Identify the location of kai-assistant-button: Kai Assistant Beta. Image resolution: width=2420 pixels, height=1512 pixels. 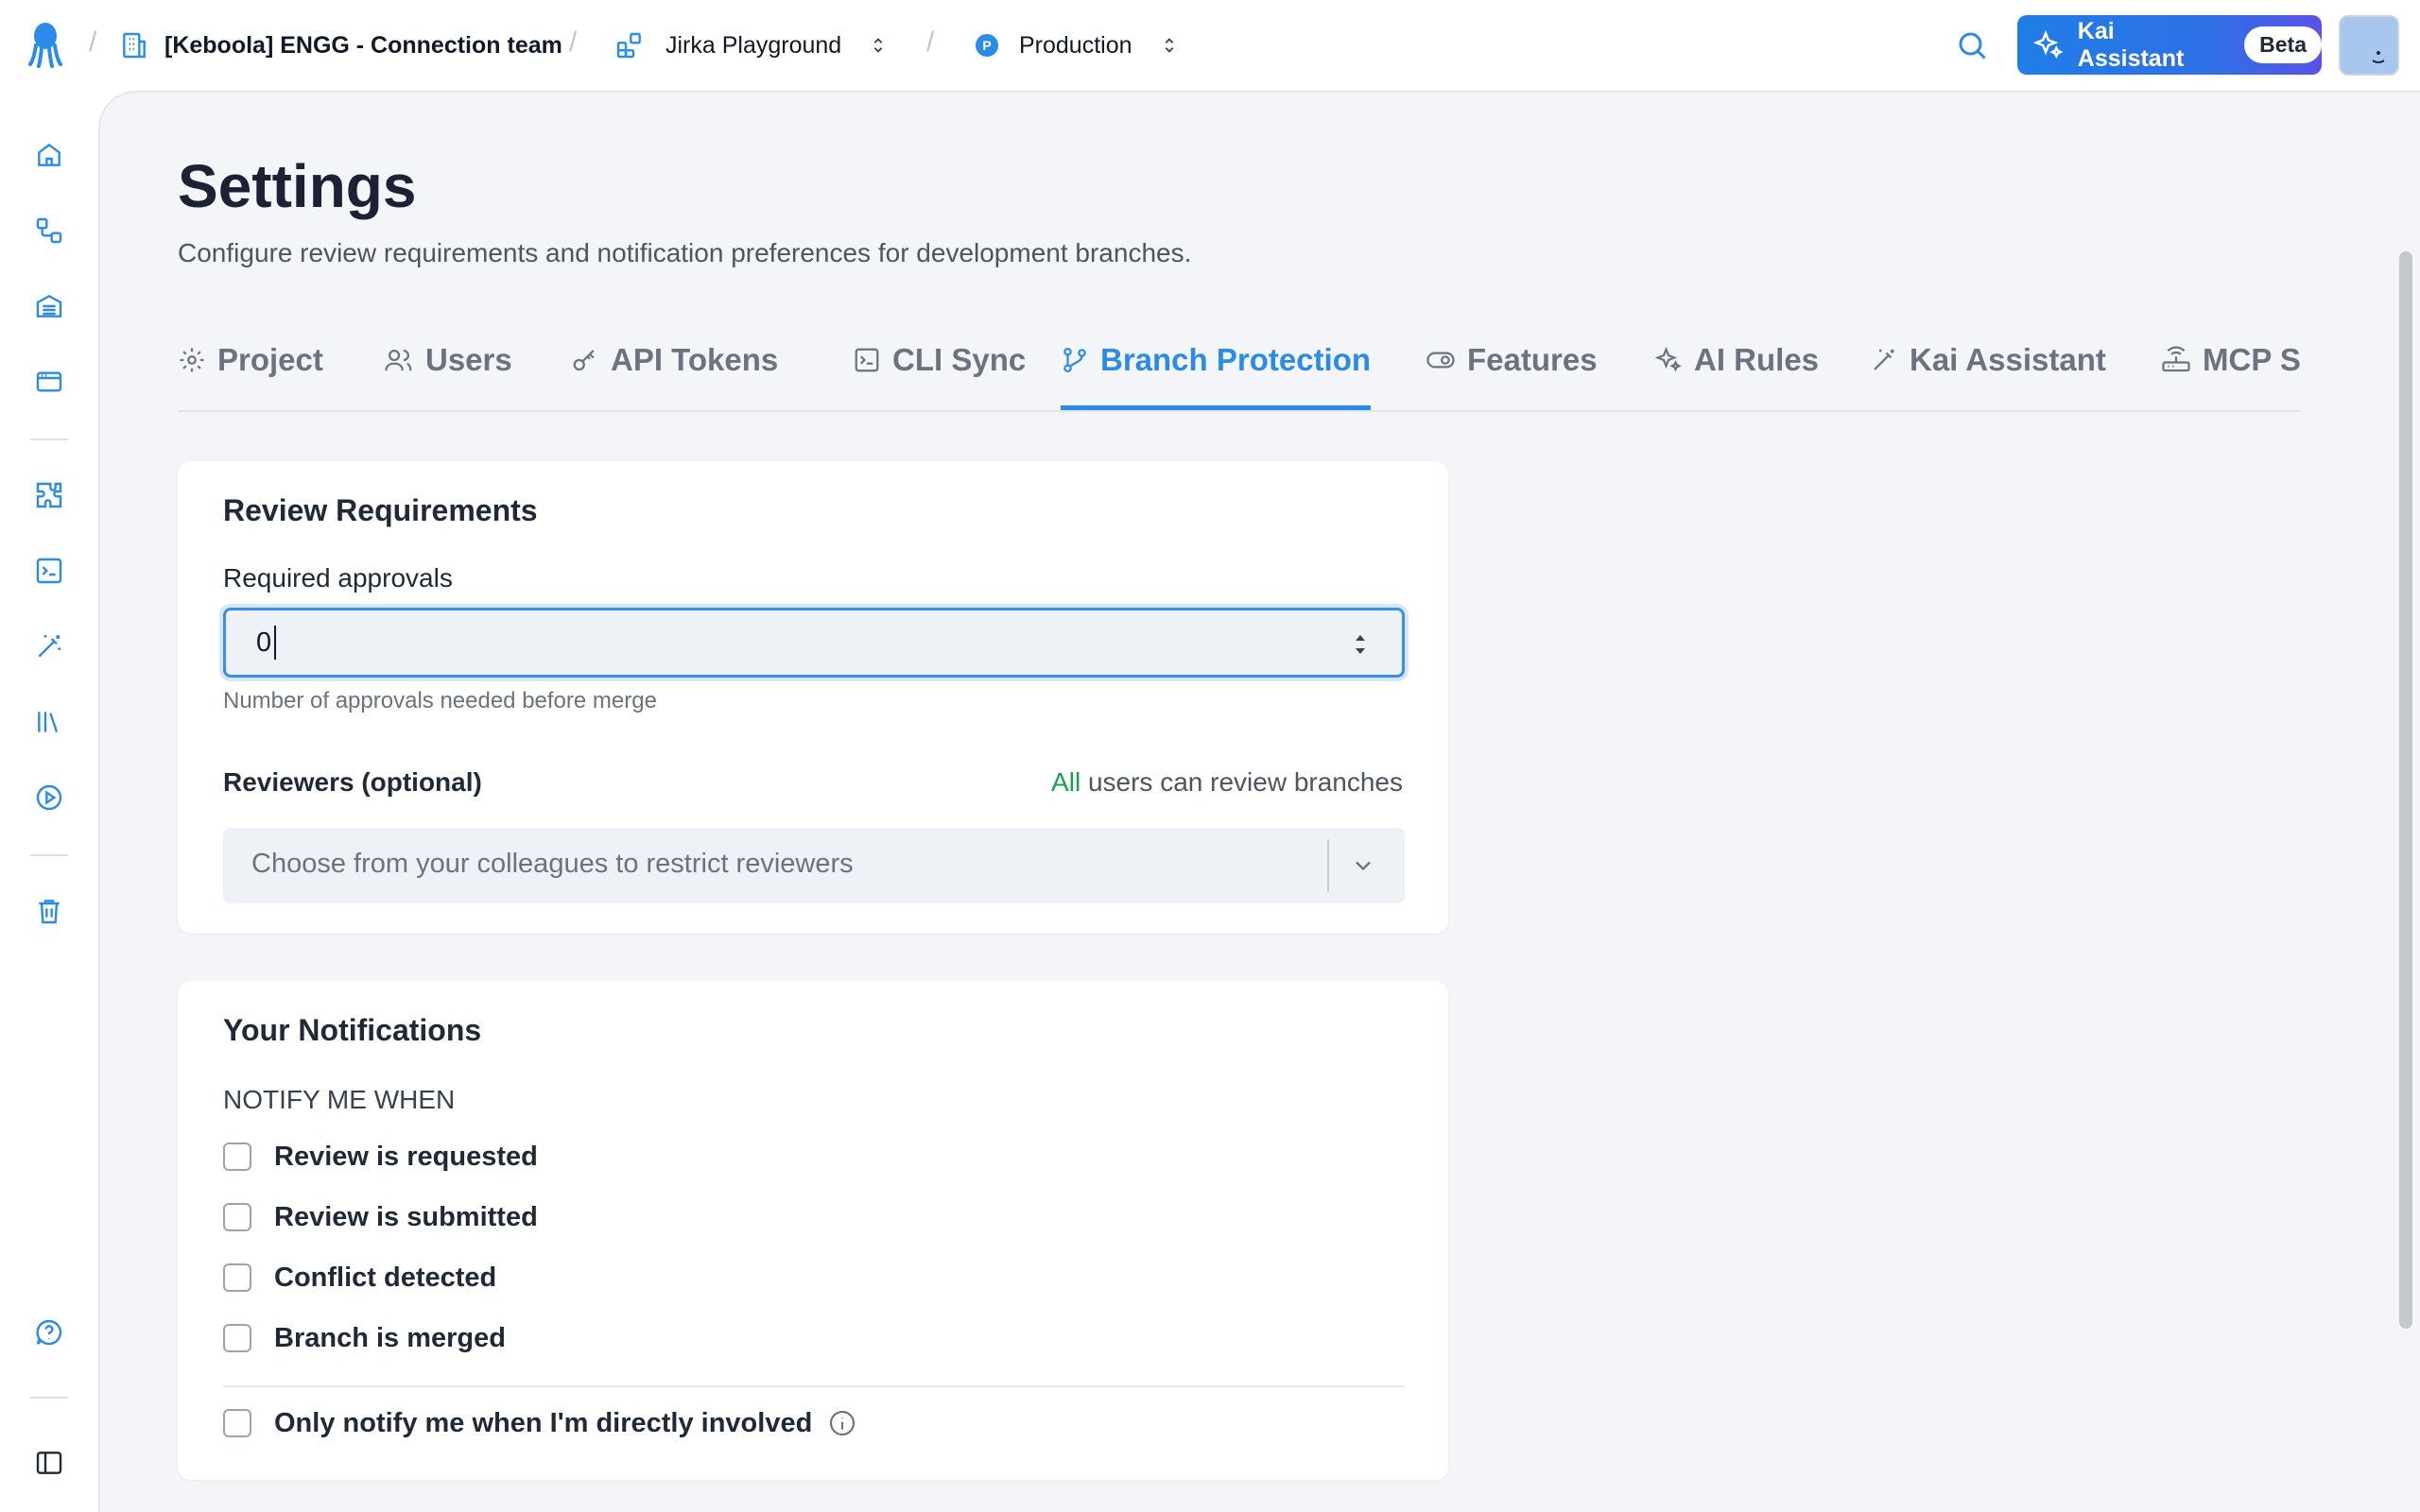
(2169, 45).